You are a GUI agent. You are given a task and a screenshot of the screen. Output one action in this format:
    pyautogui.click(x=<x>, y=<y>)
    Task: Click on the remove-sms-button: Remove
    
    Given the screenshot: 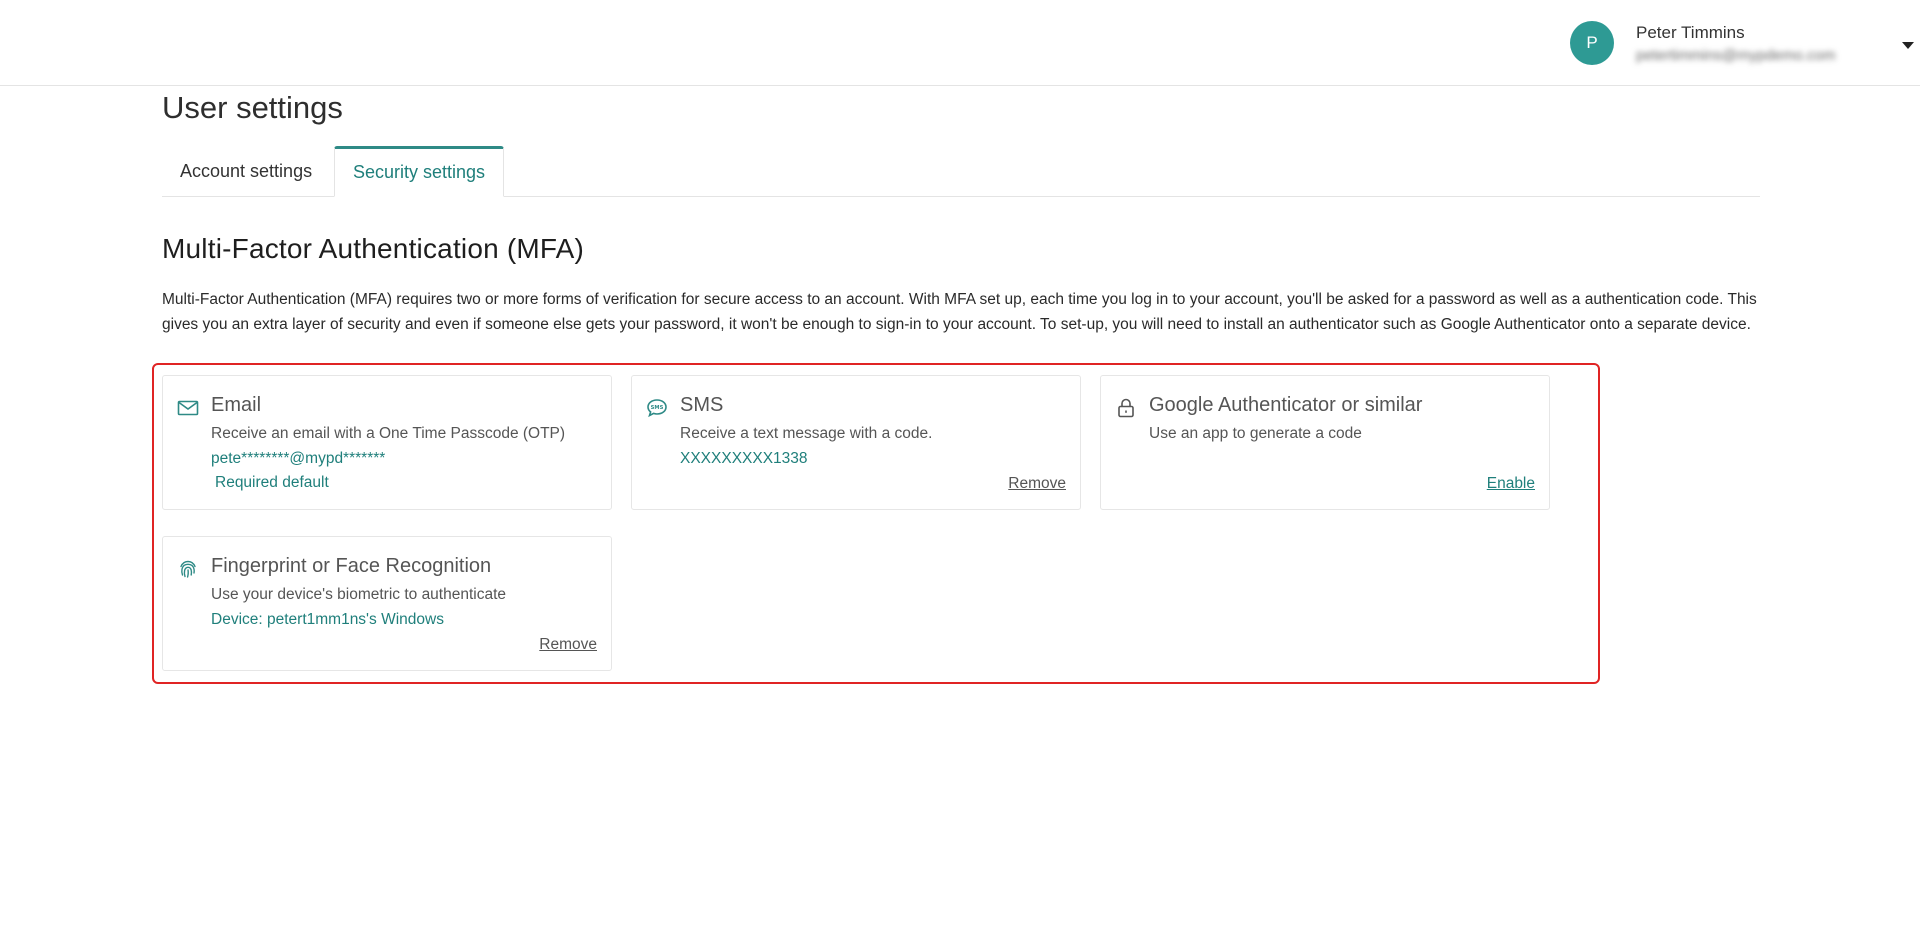 What is the action you would take?
    pyautogui.click(x=1037, y=484)
    